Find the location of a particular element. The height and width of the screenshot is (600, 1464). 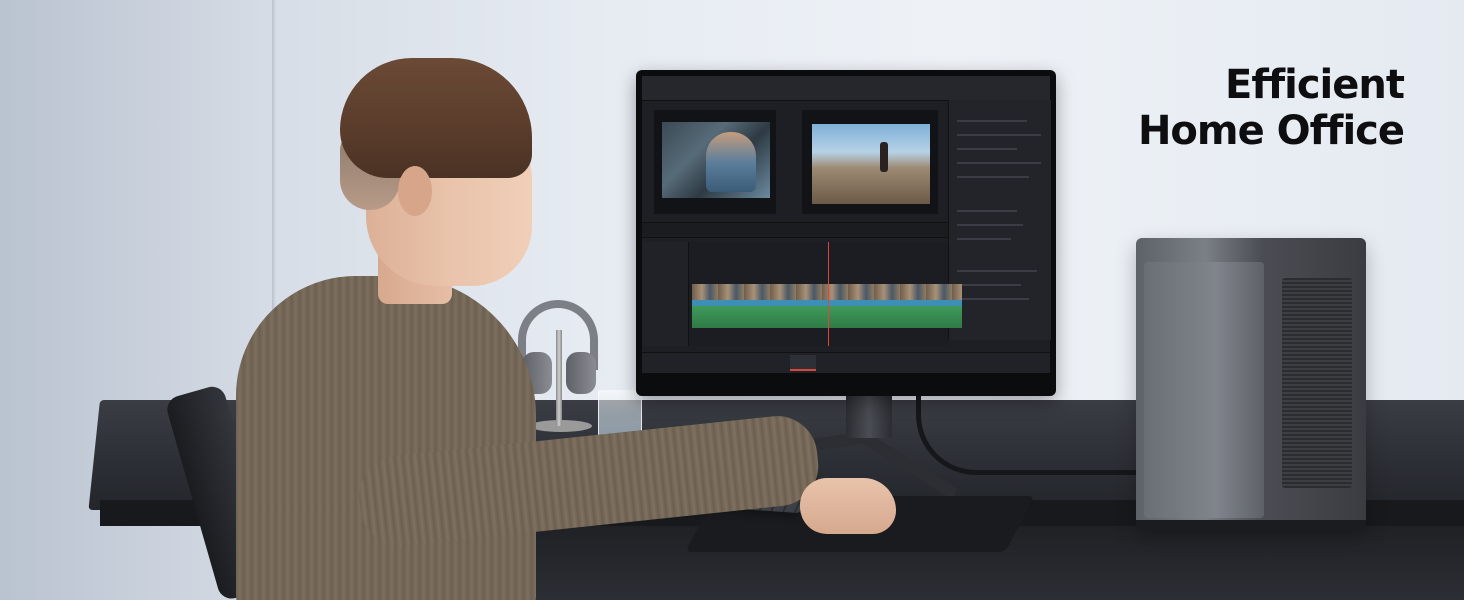

pc-case-side-mesh is located at coordinates (1317, 383).